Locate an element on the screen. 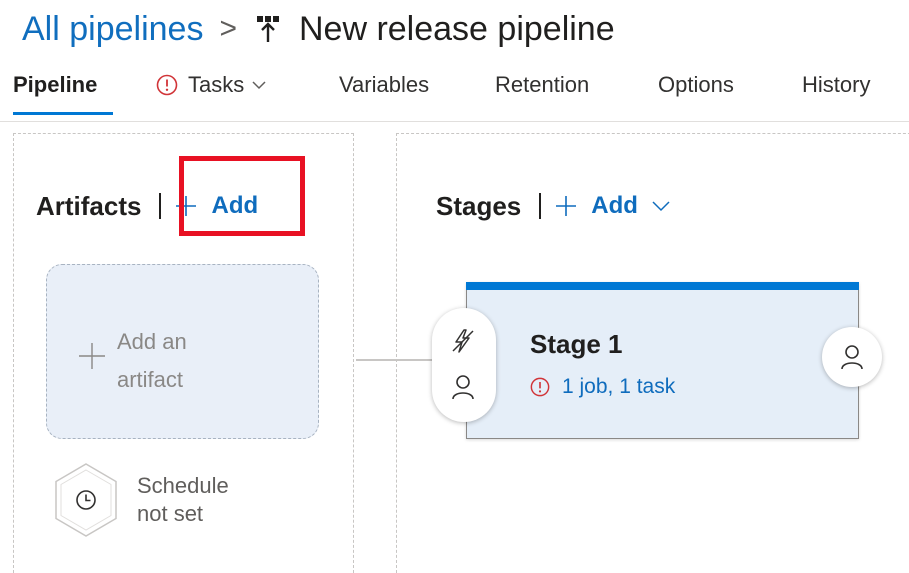  add-artifact-line2: artifact is located at coordinates (150, 379).